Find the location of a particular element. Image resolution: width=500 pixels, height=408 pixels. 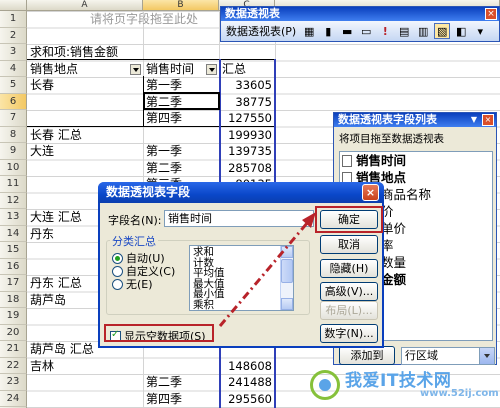

watermark-url: www.52ij.com is located at coordinates (459, 393).